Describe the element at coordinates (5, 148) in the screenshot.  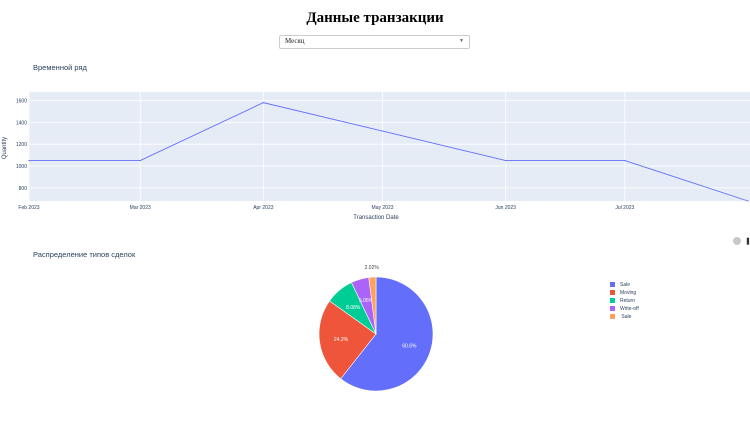
I see `y-axis-label: Quantity` at that location.